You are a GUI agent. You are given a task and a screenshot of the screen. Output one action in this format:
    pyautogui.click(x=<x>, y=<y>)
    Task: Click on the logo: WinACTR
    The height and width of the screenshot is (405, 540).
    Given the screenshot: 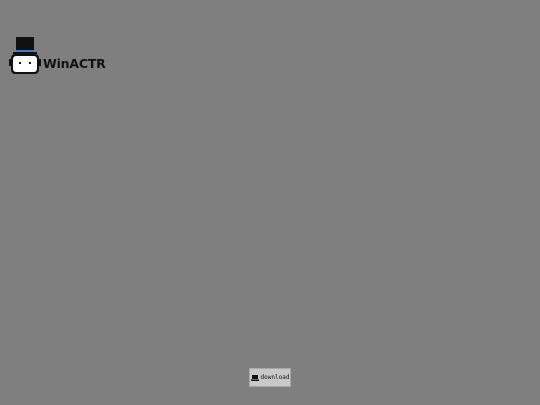 What is the action you would take?
    pyautogui.click(x=57, y=56)
    